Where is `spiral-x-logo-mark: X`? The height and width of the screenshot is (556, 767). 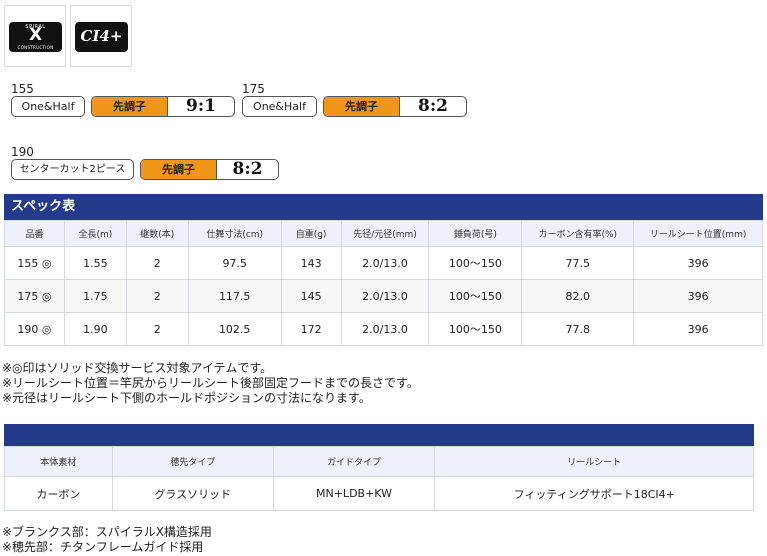
spiral-x-logo-mark: X is located at coordinates (35, 35).